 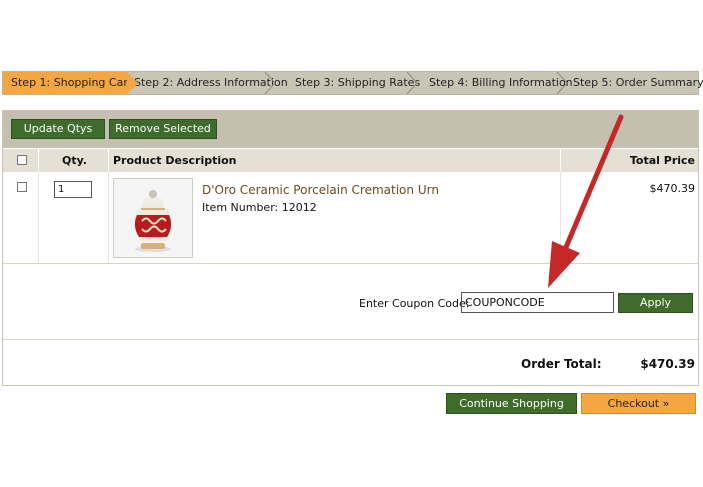 What do you see at coordinates (163, 129) in the screenshot?
I see `remove-selected-button: Remove Selected` at bounding box center [163, 129].